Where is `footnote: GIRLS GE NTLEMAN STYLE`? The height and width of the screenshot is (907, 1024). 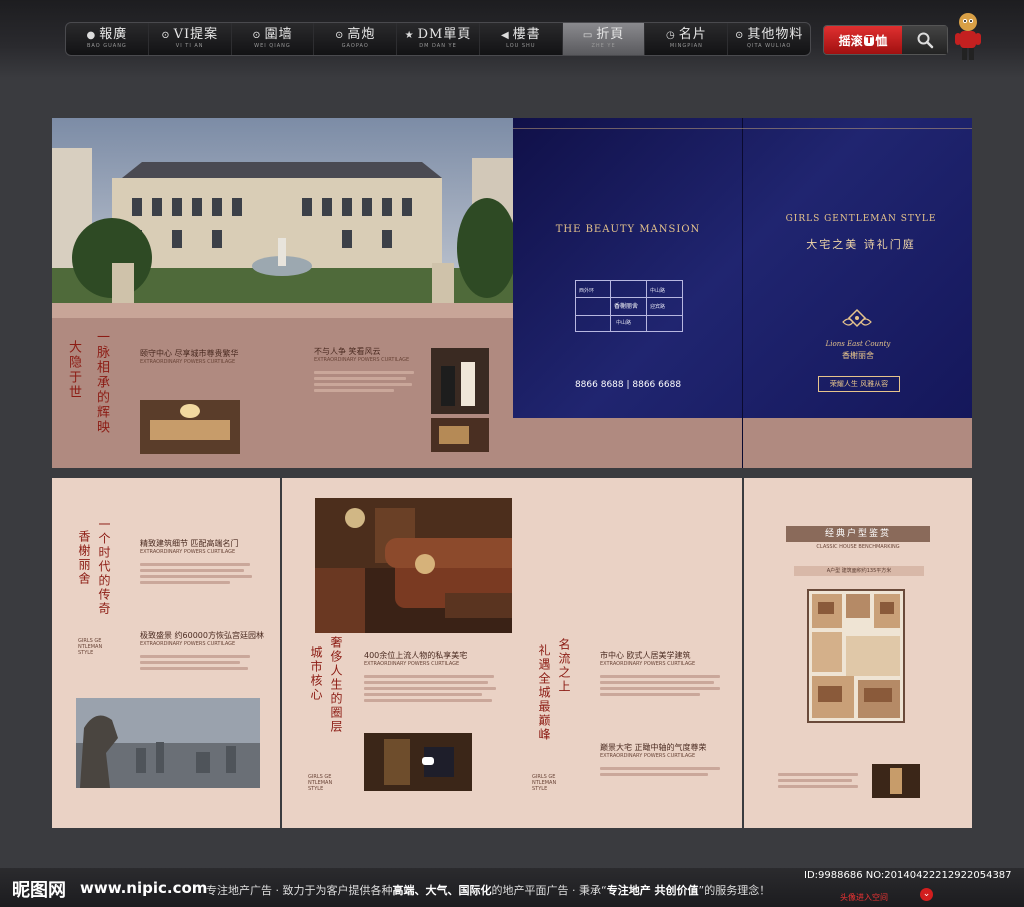 footnote: GIRLS GE NTLEMAN STYLE is located at coordinates (320, 783).